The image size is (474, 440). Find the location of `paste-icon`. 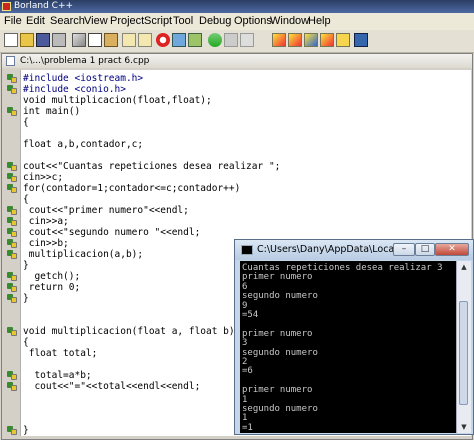

paste-icon is located at coordinates (111, 40).